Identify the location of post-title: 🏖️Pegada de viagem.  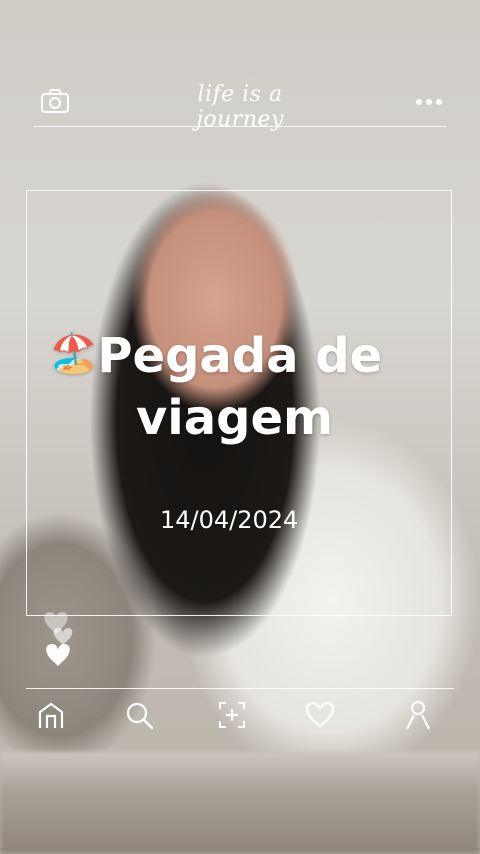
(250, 385).